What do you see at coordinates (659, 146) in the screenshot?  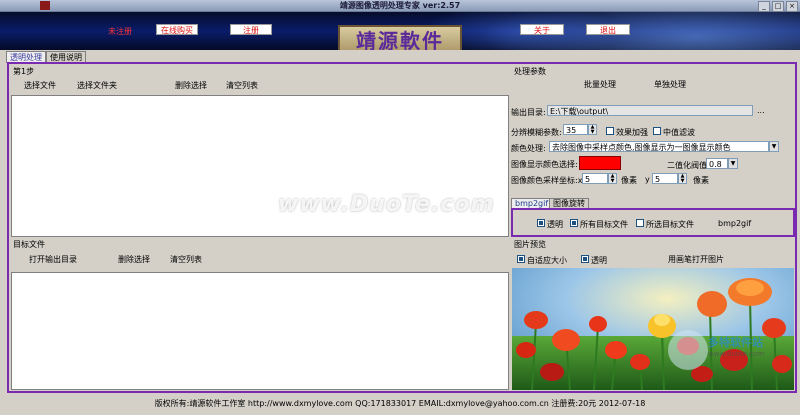 I see `color-processing-select: 去除图像中采样点颜色,图像显示为一图像显示颜色` at bounding box center [659, 146].